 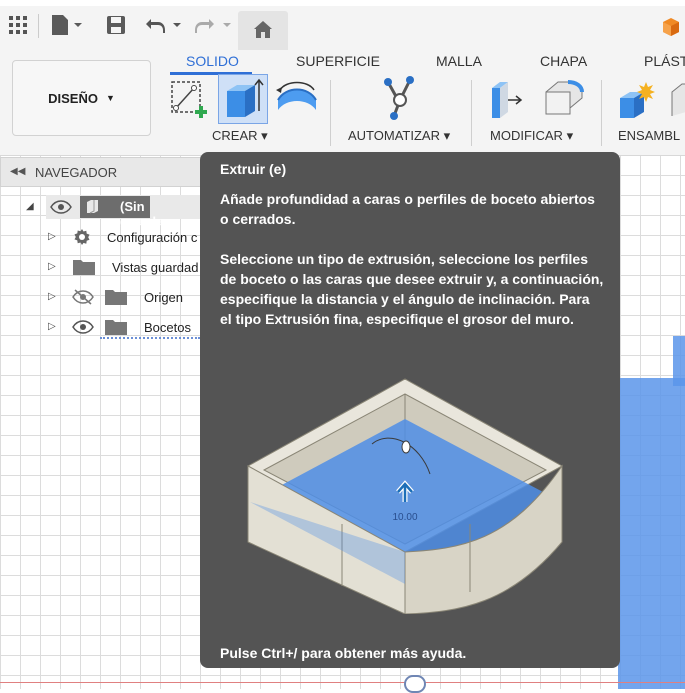 I want to click on quick-access-bar, so click(x=342, y=25).